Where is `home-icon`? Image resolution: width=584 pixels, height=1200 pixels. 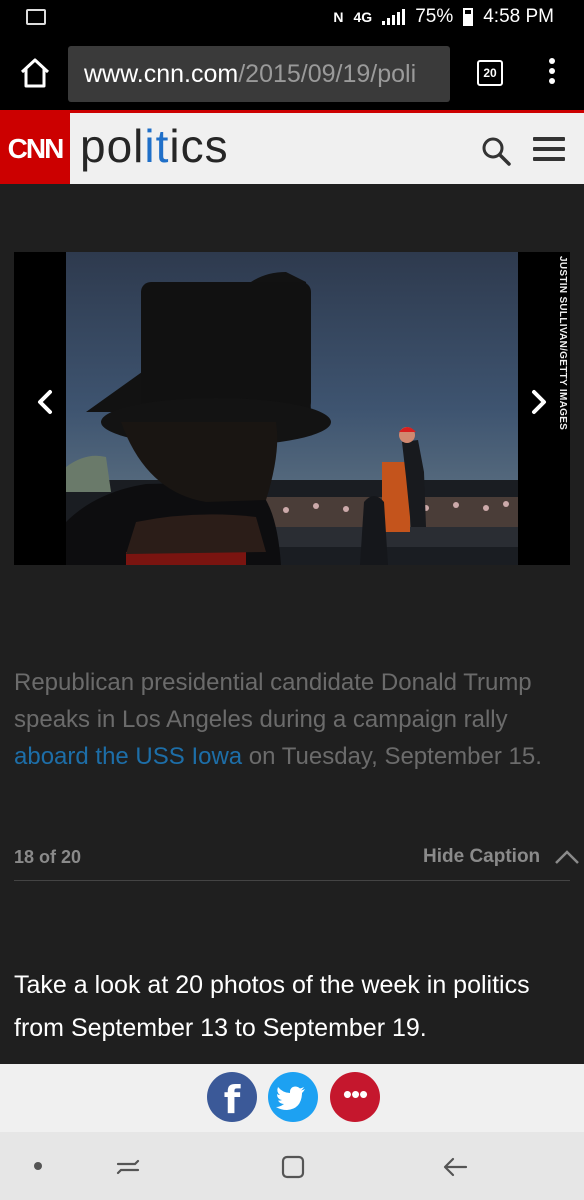
home-icon is located at coordinates (35, 73).